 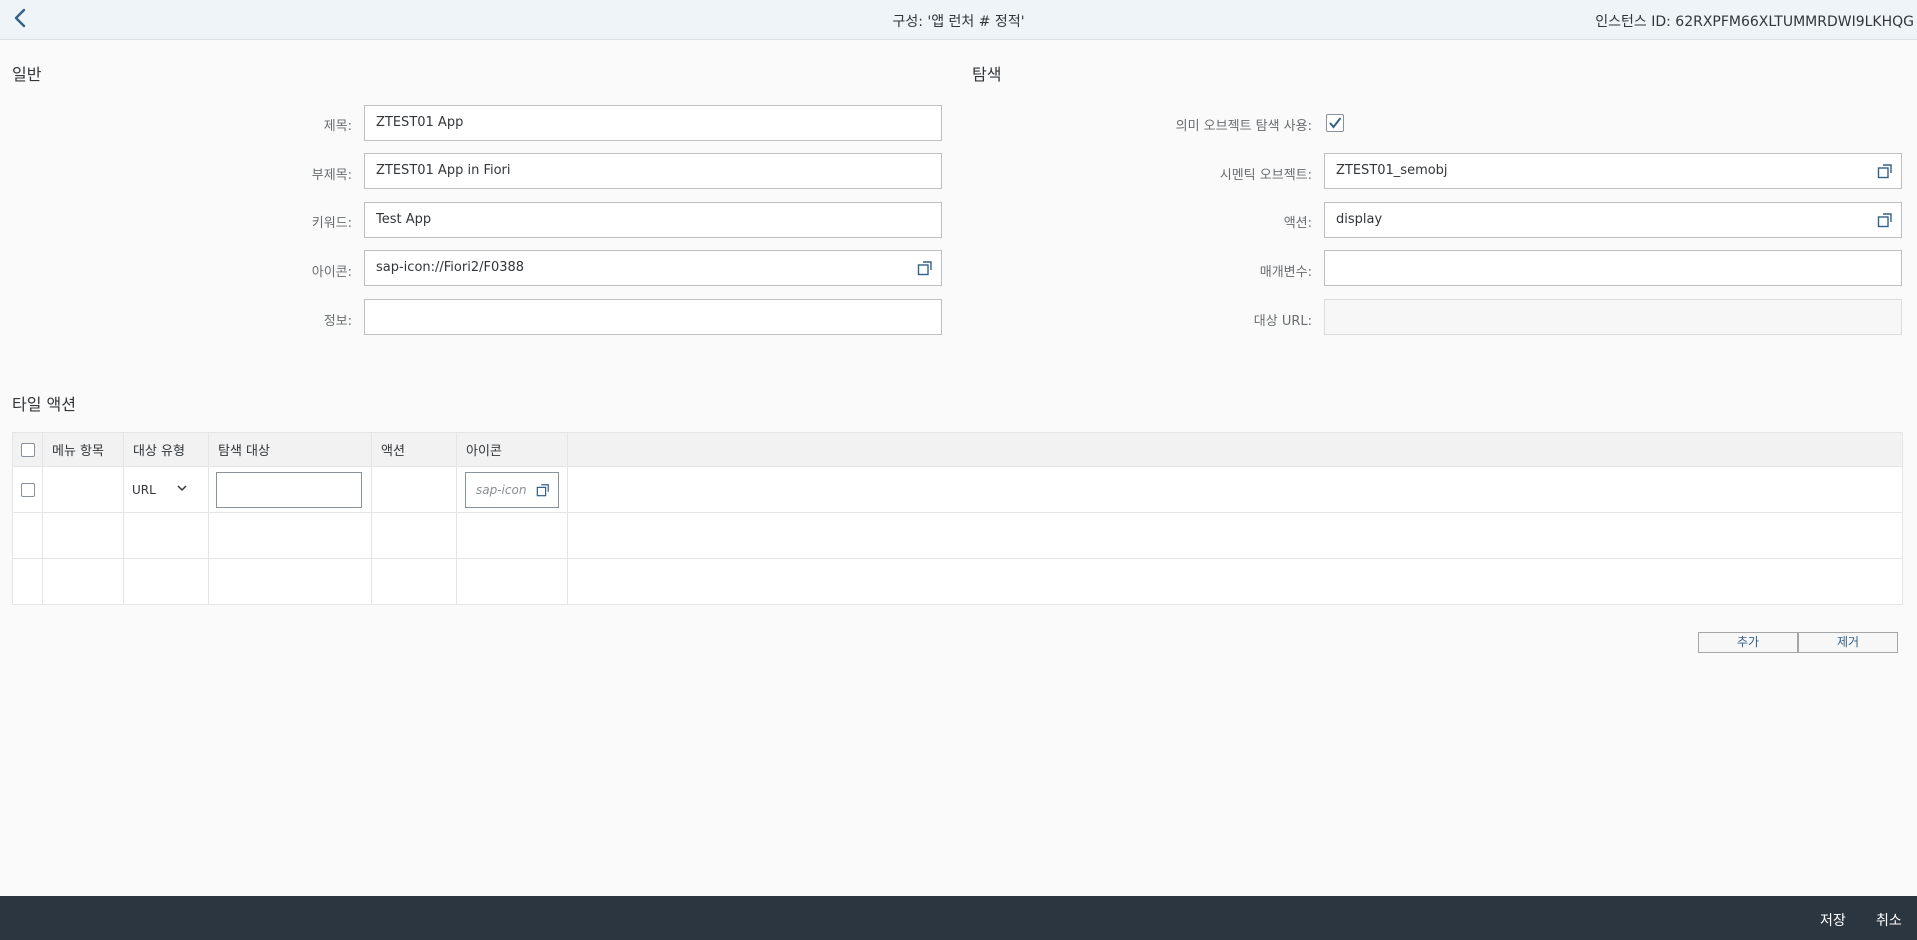 I want to click on tile-actions-section-title: 타일 액션, so click(x=44, y=404).